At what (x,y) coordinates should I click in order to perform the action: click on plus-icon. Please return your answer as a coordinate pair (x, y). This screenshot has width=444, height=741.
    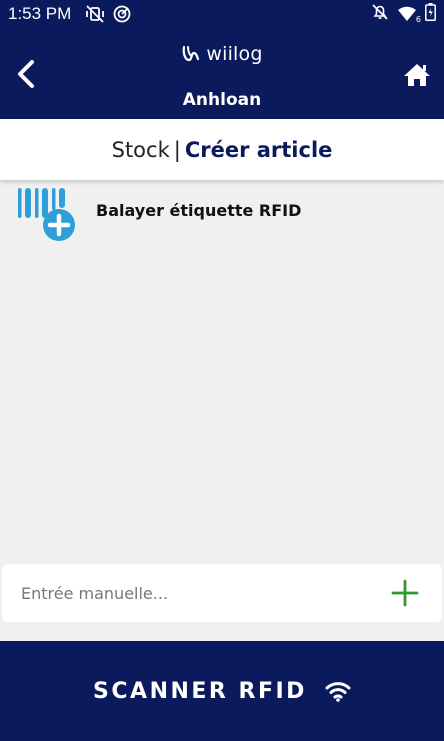
    Looking at the image, I should click on (405, 593).